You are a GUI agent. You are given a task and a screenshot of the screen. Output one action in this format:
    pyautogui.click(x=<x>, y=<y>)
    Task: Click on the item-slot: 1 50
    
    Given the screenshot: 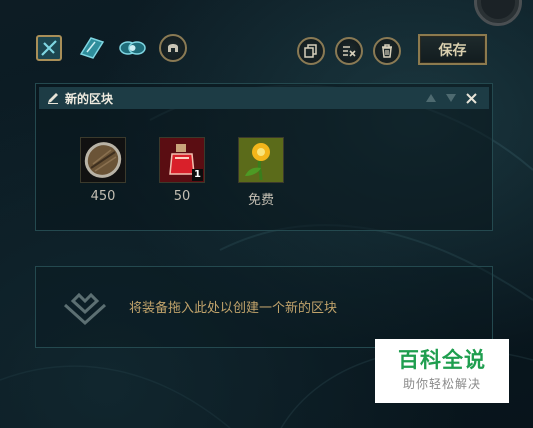 What is the action you would take?
    pyautogui.click(x=182, y=170)
    